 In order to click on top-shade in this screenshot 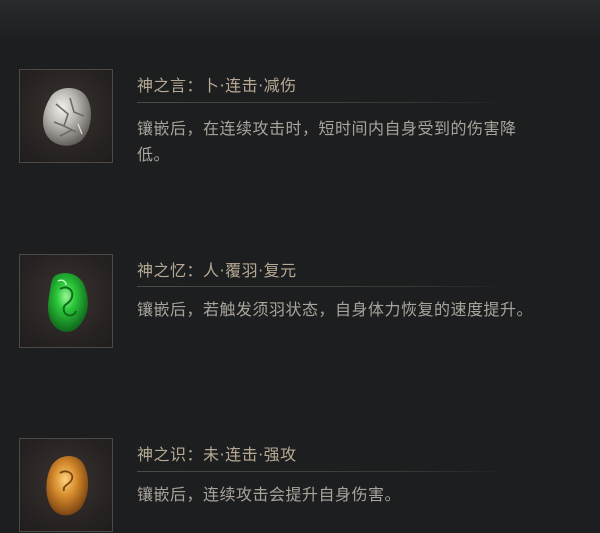, I will do `click(300, 20)`.